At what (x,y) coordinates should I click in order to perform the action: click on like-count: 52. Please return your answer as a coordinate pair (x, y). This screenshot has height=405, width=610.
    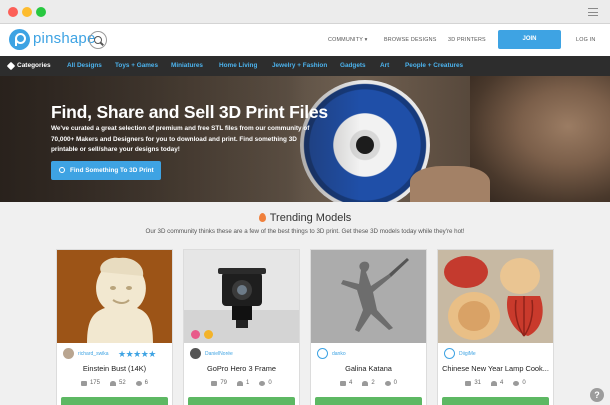
    Looking at the image, I should click on (122, 383).